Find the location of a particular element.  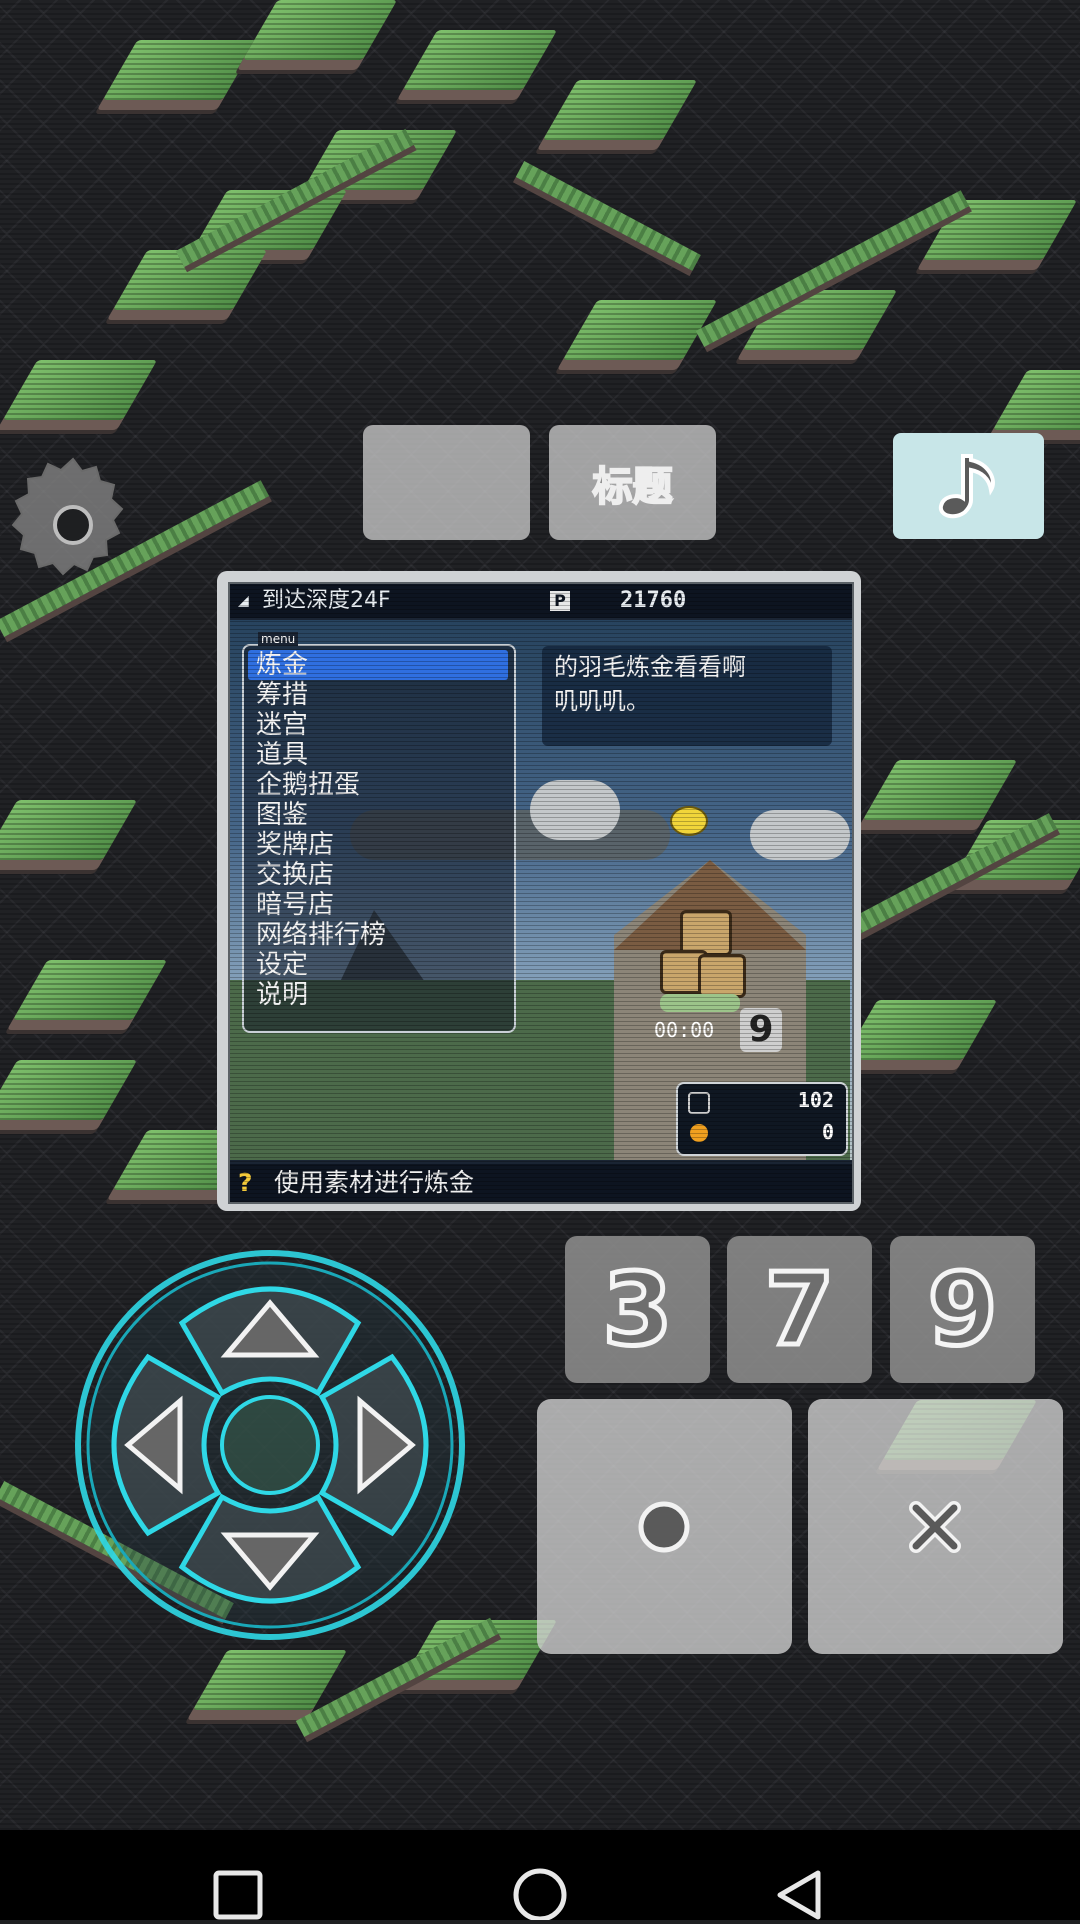

title-button-label: 标题 is located at coordinates (633, 487).